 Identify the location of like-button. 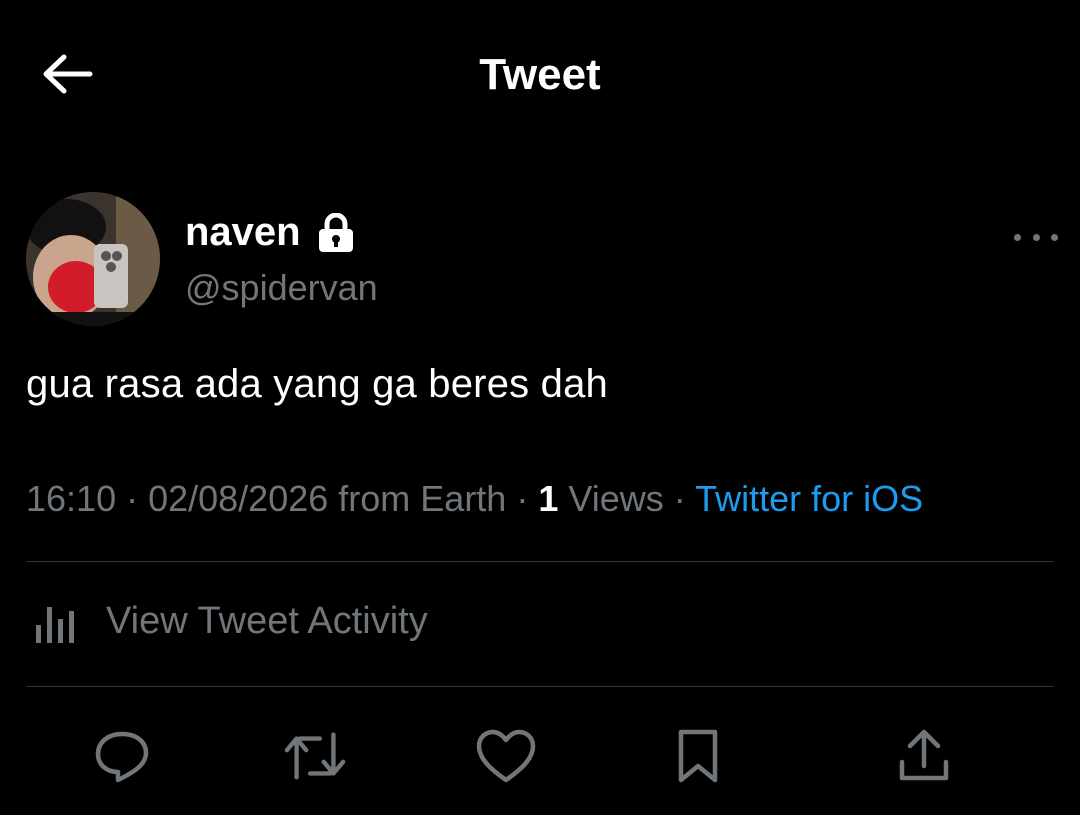
(506, 756).